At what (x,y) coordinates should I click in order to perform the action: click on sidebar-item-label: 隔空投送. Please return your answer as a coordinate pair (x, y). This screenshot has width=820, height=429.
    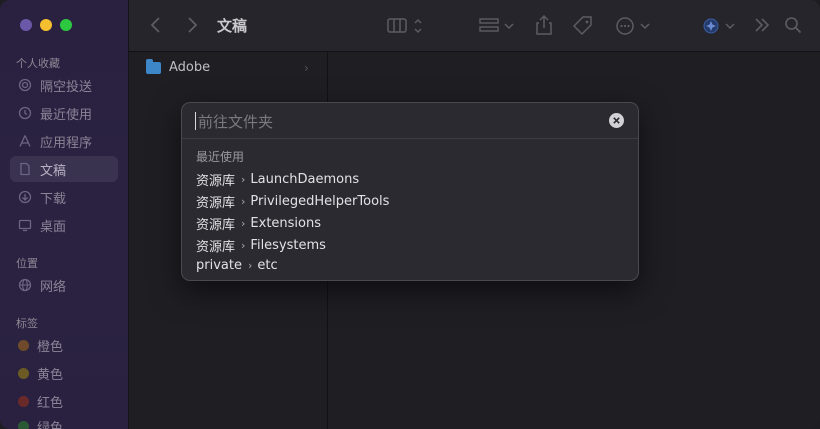
    Looking at the image, I should click on (66, 87).